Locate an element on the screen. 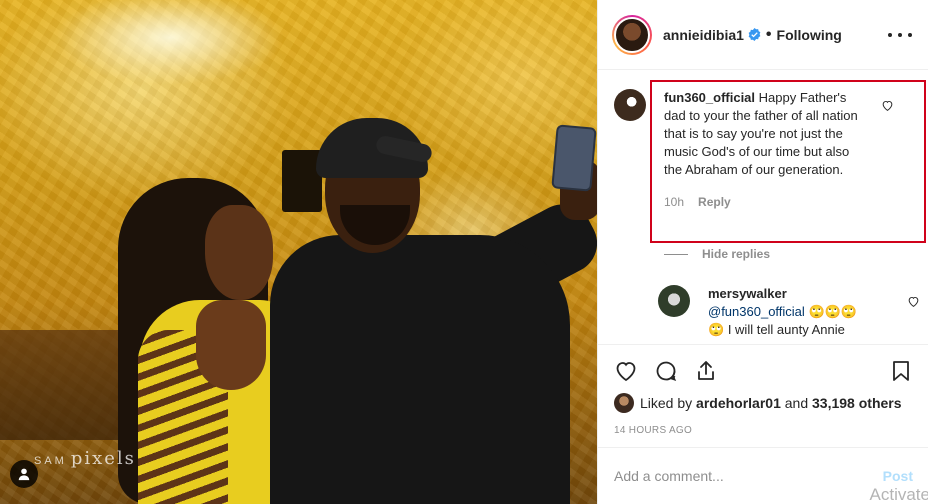  likes-summary: Liked by ardehorlar01 and 33,198 others is located at coordinates (763, 403).